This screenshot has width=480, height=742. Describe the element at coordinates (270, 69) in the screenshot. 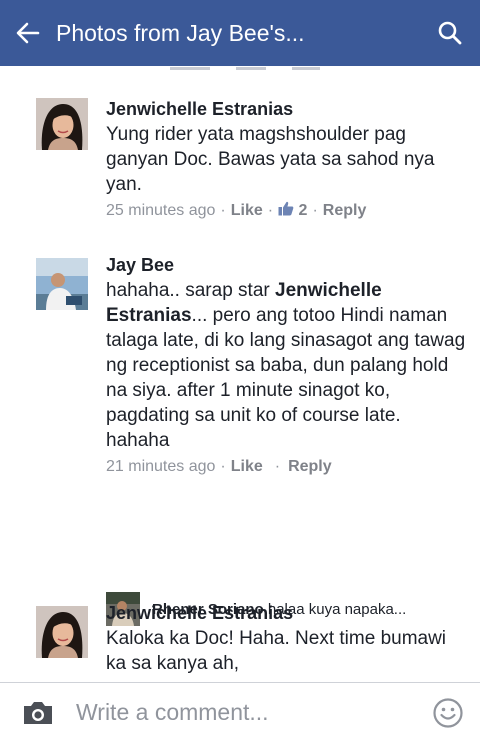

I see `previous-comment-actions` at that location.